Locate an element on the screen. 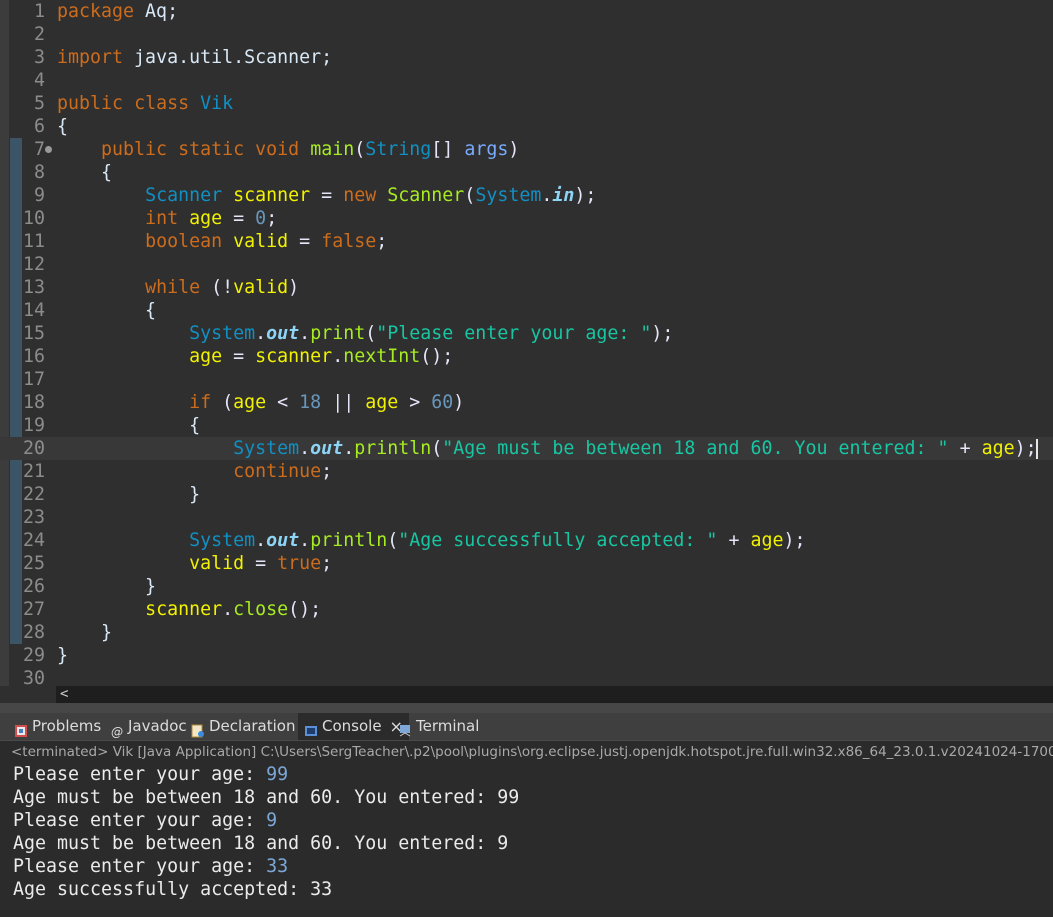 The image size is (1053, 917). code-line: 25 valid = true; is located at coordinates (526, 563).